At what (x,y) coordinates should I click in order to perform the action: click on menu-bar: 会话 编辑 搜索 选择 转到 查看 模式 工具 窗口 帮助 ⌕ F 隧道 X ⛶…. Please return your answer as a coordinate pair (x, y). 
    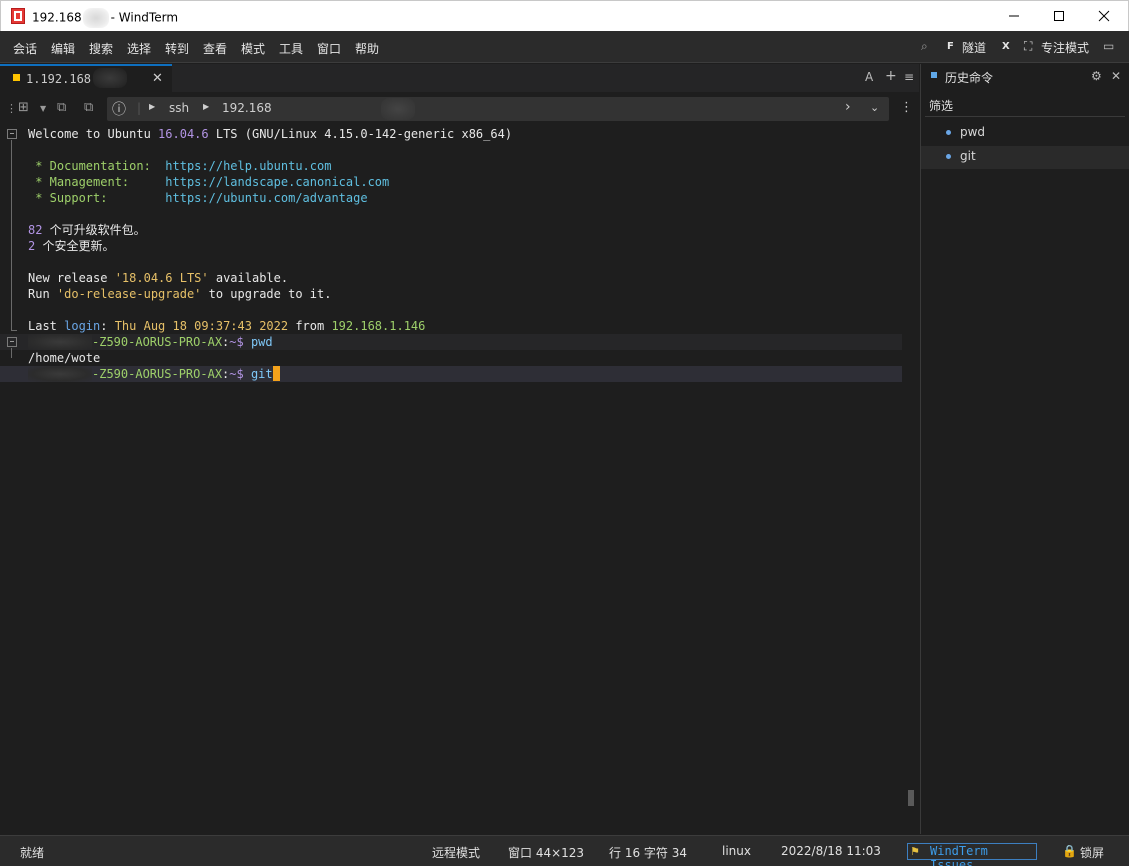
    Looking at the image, I should click on (564, 47).